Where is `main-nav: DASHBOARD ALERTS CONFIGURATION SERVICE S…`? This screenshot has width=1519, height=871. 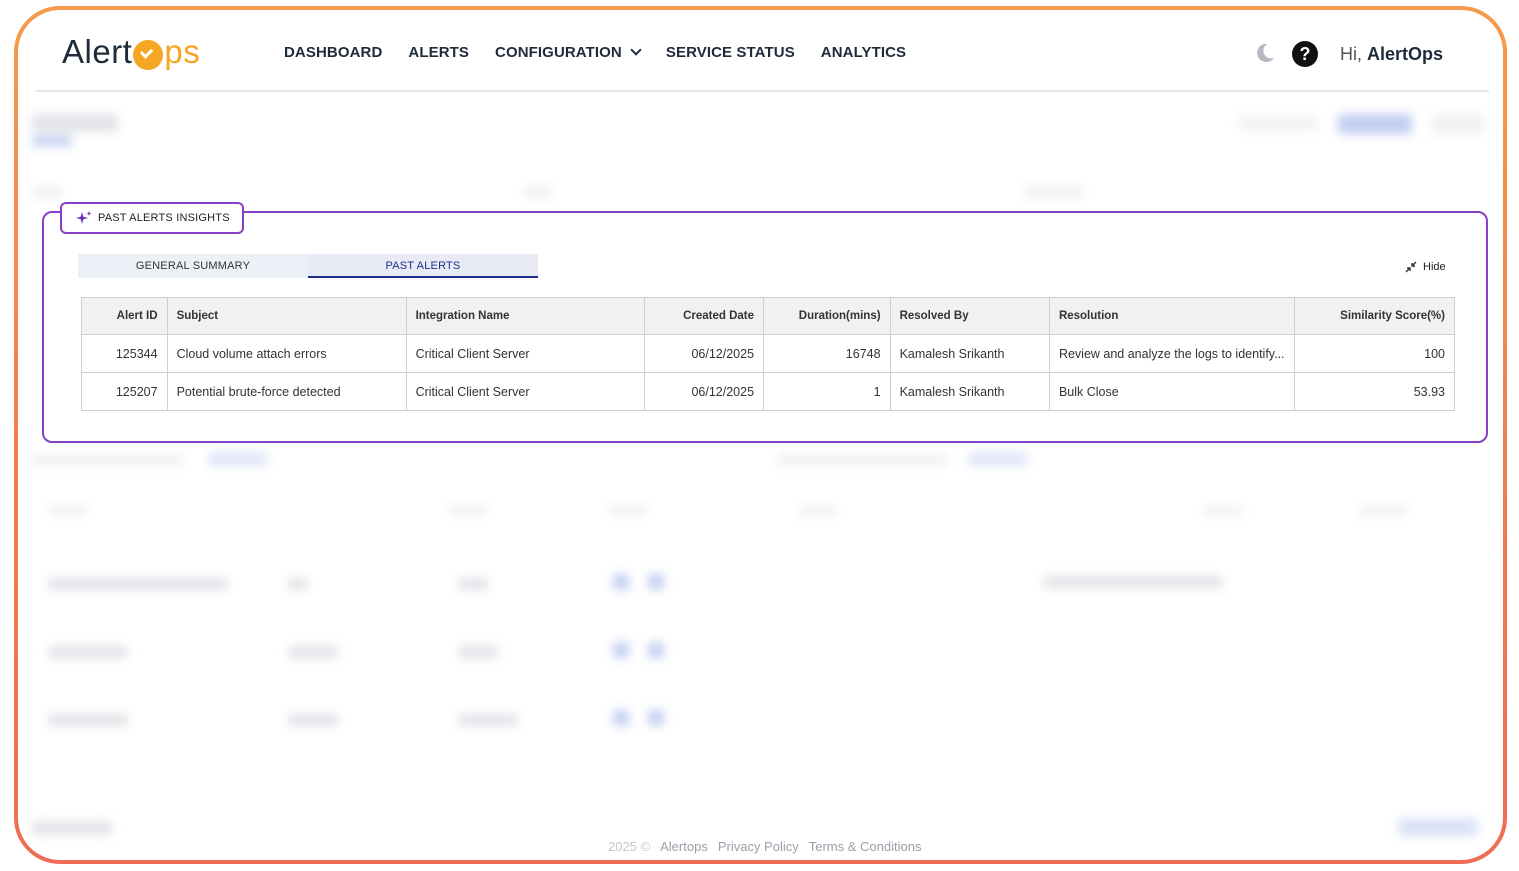 main-nav: DASHBOARD ALERTS CONFIGURATION SERVICE S… is located at coordinates (608, 52).